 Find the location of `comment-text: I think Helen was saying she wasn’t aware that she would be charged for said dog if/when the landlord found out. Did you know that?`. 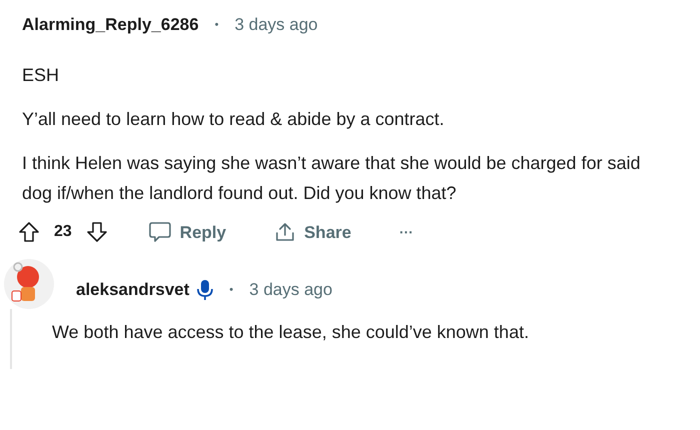

comment-text: I think Helen was saying she wasn’t aware that she would be charged for said dog if/when the landlord found out. Did you know that? is located at coordinates (332, 178).